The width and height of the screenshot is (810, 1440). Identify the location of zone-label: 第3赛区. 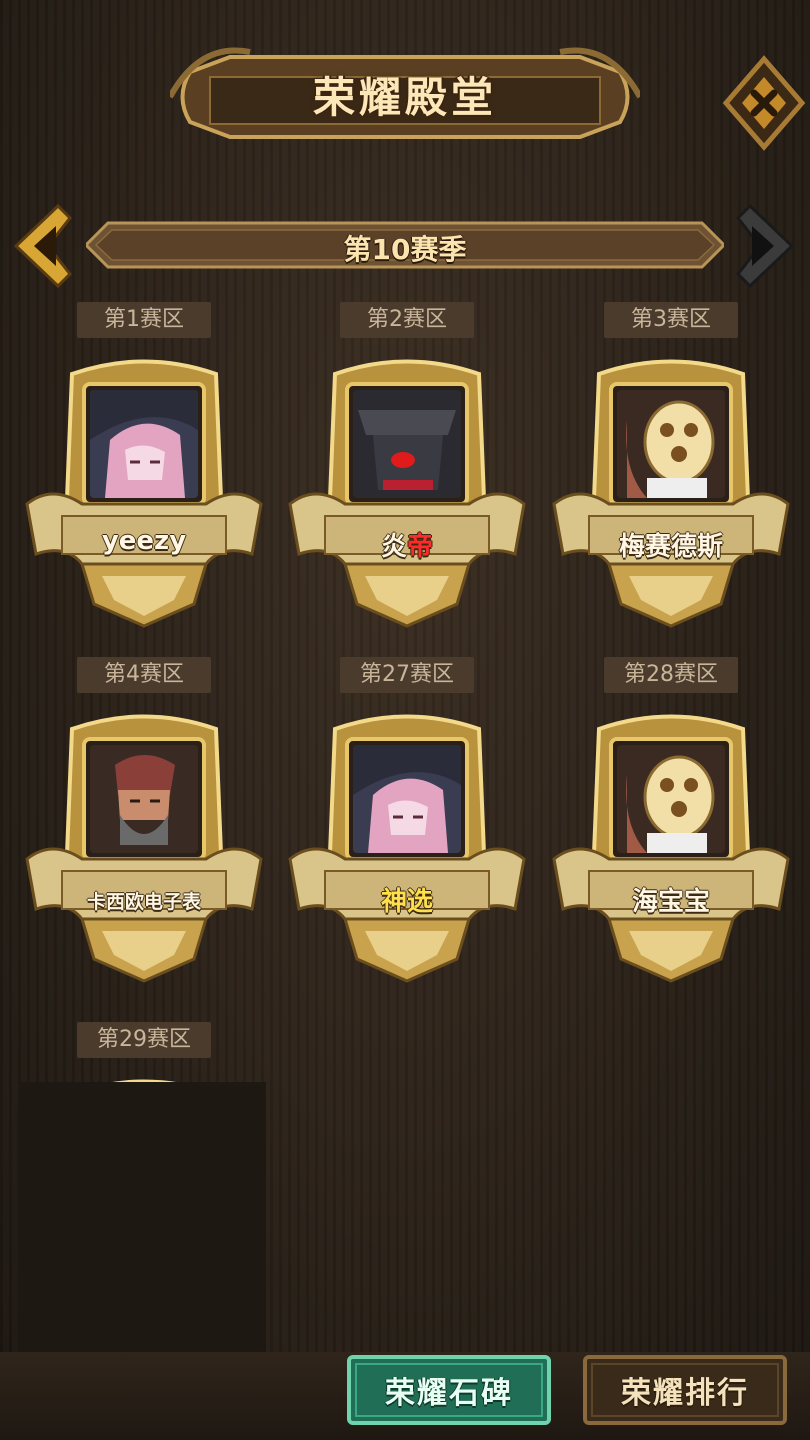
(671, 320).